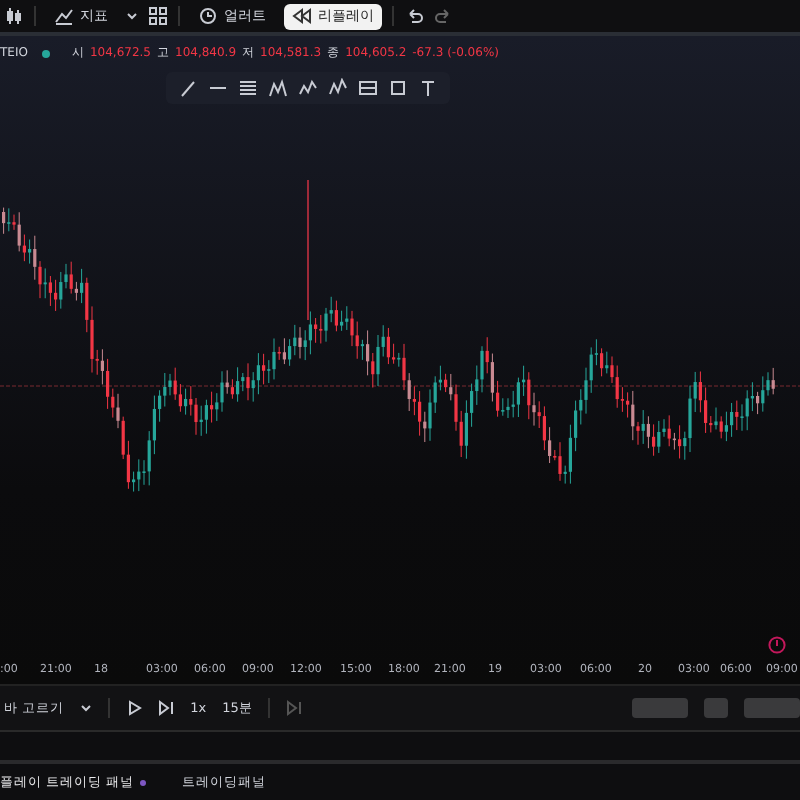 Image resolution: width=800 pixels, height=800 pixels. Describe the element at coordinates (134, 708) in the screenshot. I see `play-icon` at that location.